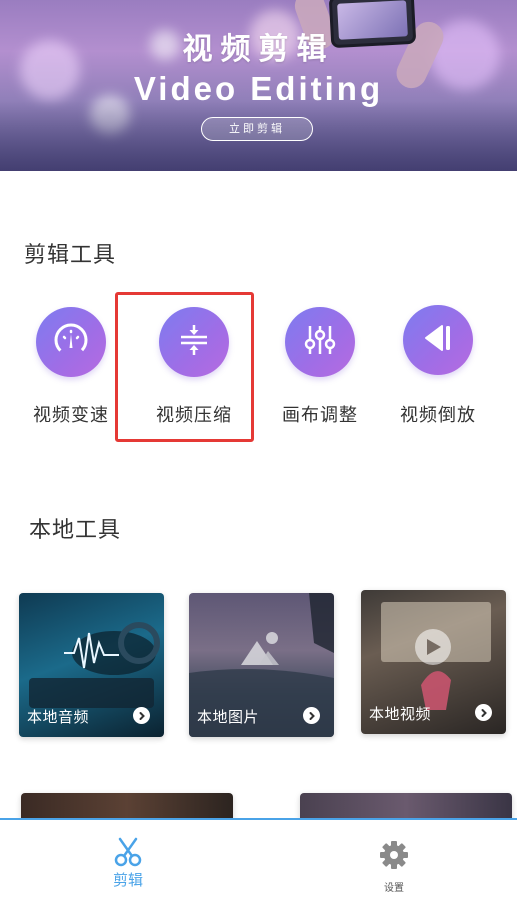  I want to click on tab-settings: 设置, so click(394, 867).